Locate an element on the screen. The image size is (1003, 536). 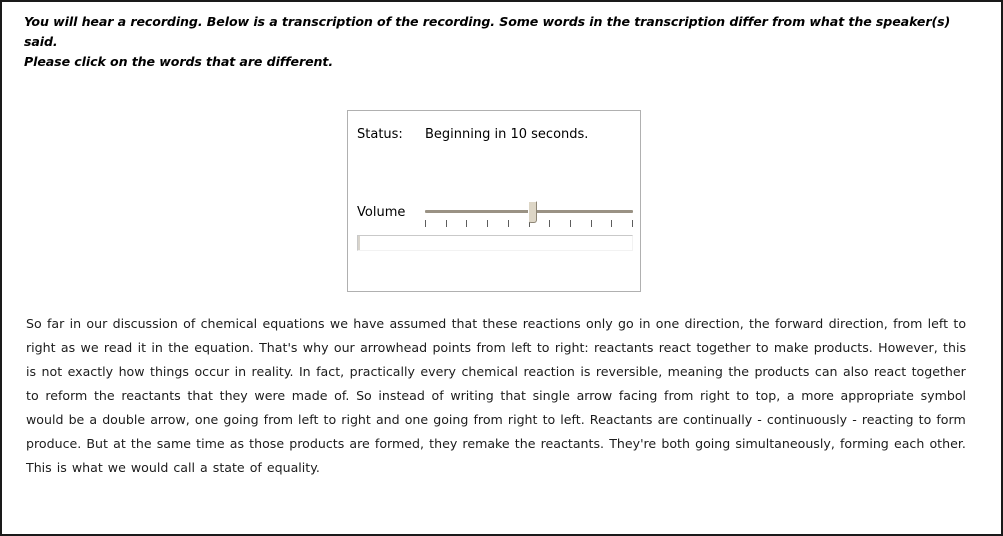
transcript-word: exactly is located at coordinates (91, 371).